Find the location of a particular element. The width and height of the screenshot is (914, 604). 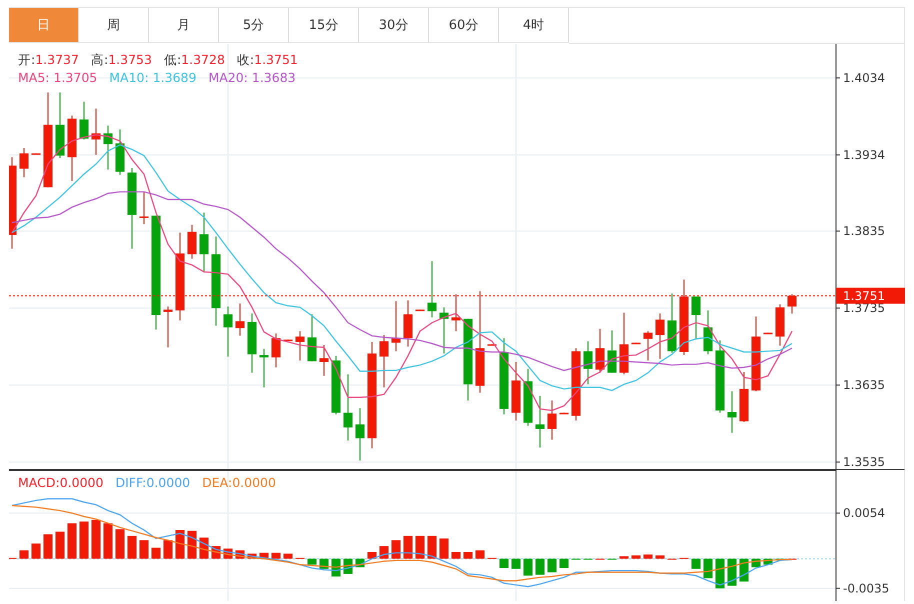

period-tab: 60分 is located at coordinates (464, 25).